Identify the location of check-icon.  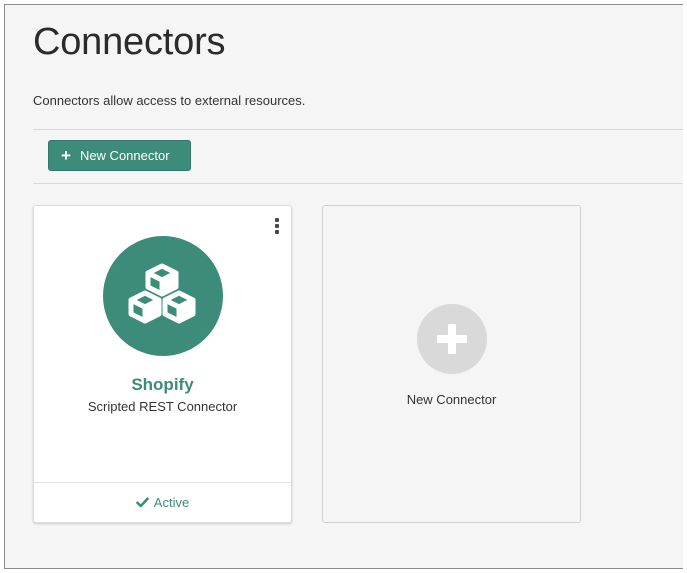
(142, 502).